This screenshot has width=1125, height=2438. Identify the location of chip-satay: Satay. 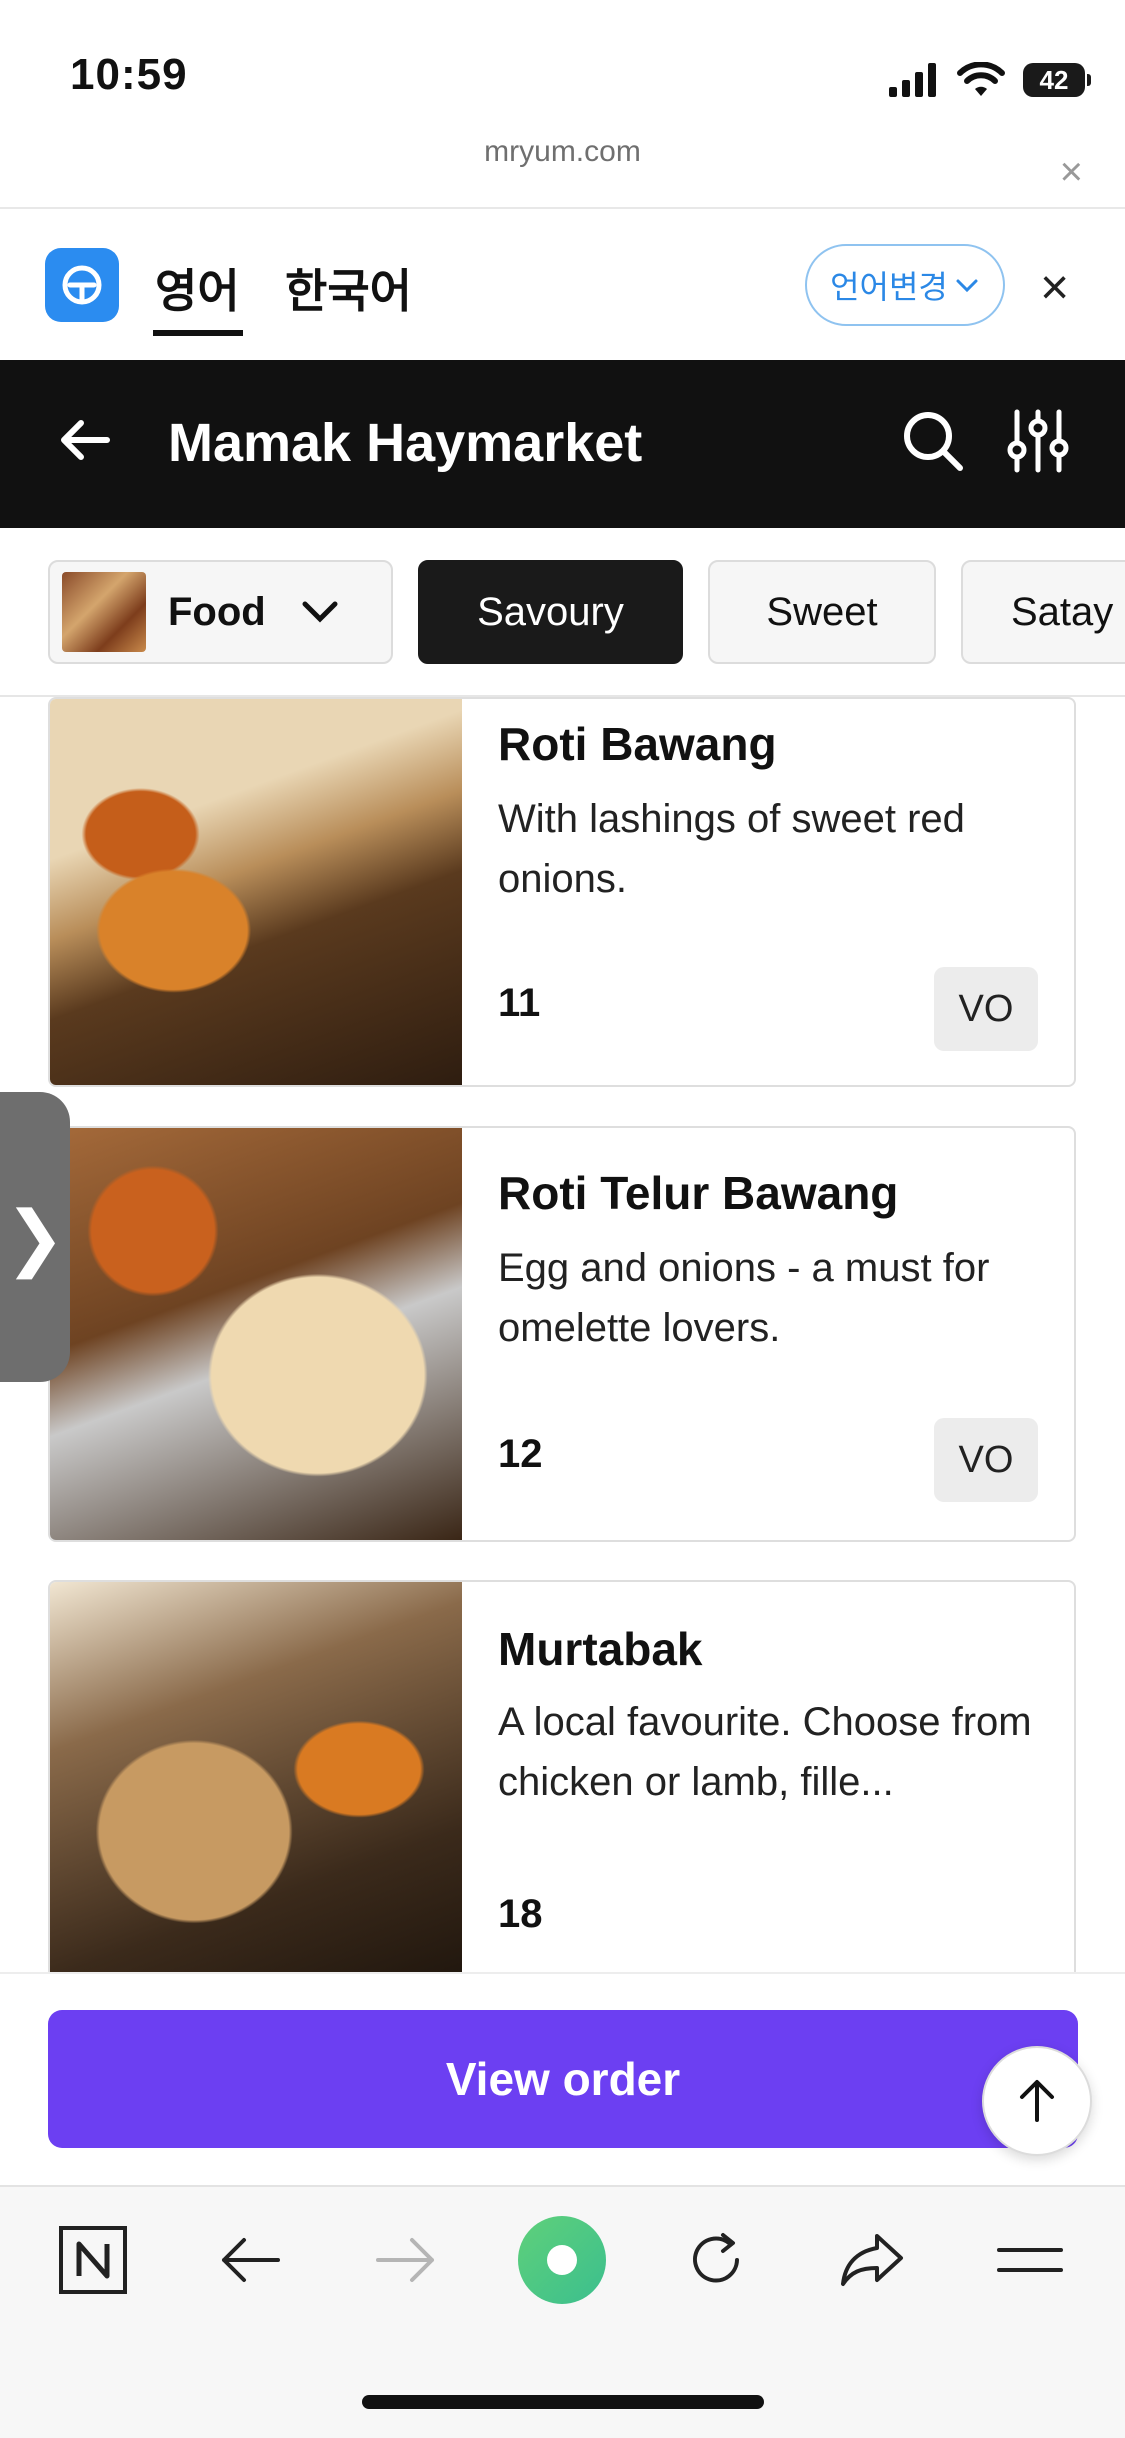
(1043, 612).